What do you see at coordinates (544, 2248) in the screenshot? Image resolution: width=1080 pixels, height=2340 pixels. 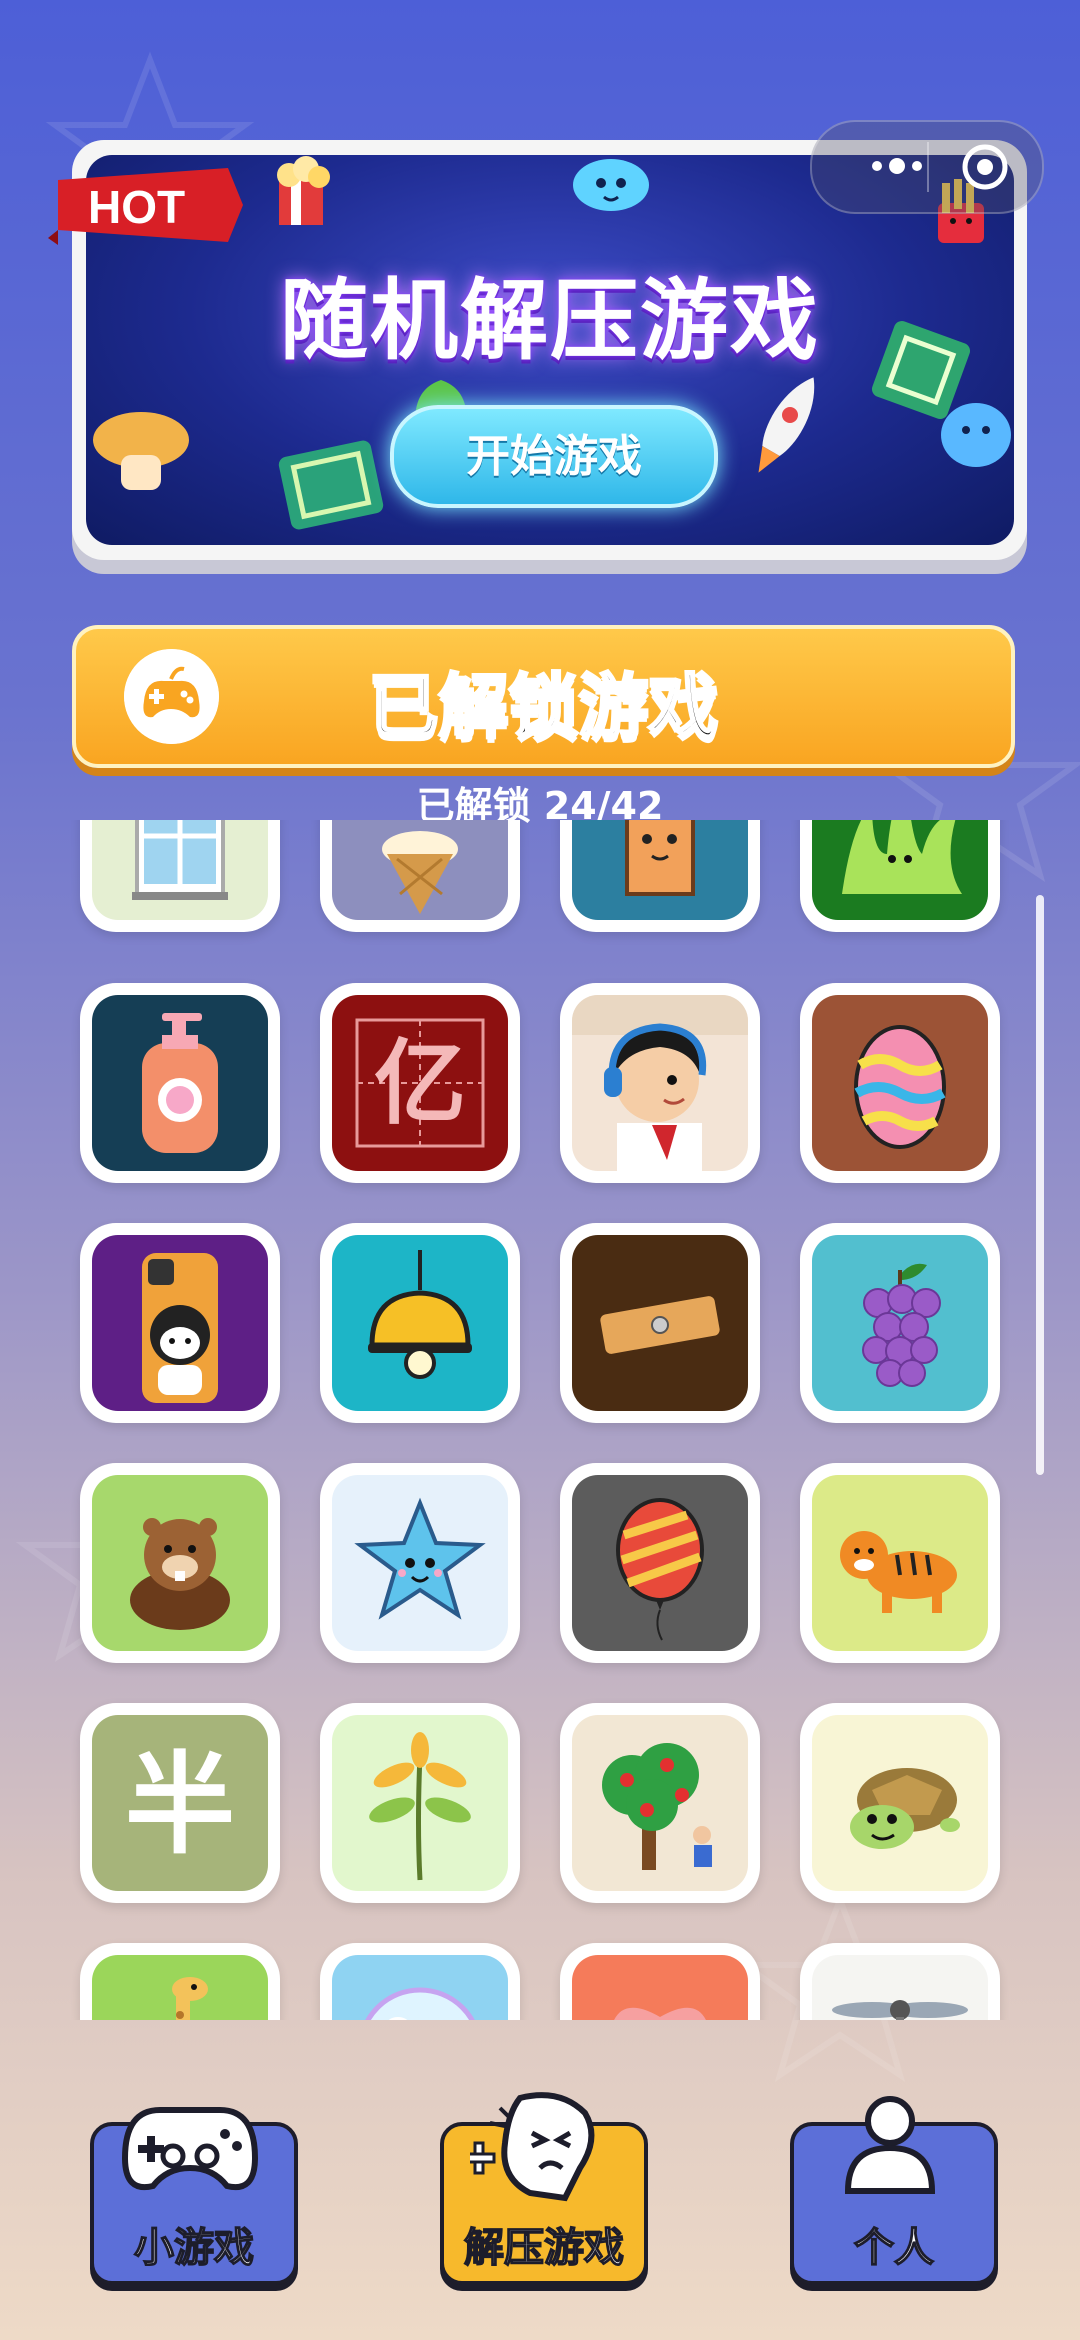 I see `nav-stress-games-label: 解压游戏` at bounding box center [544, 2248].